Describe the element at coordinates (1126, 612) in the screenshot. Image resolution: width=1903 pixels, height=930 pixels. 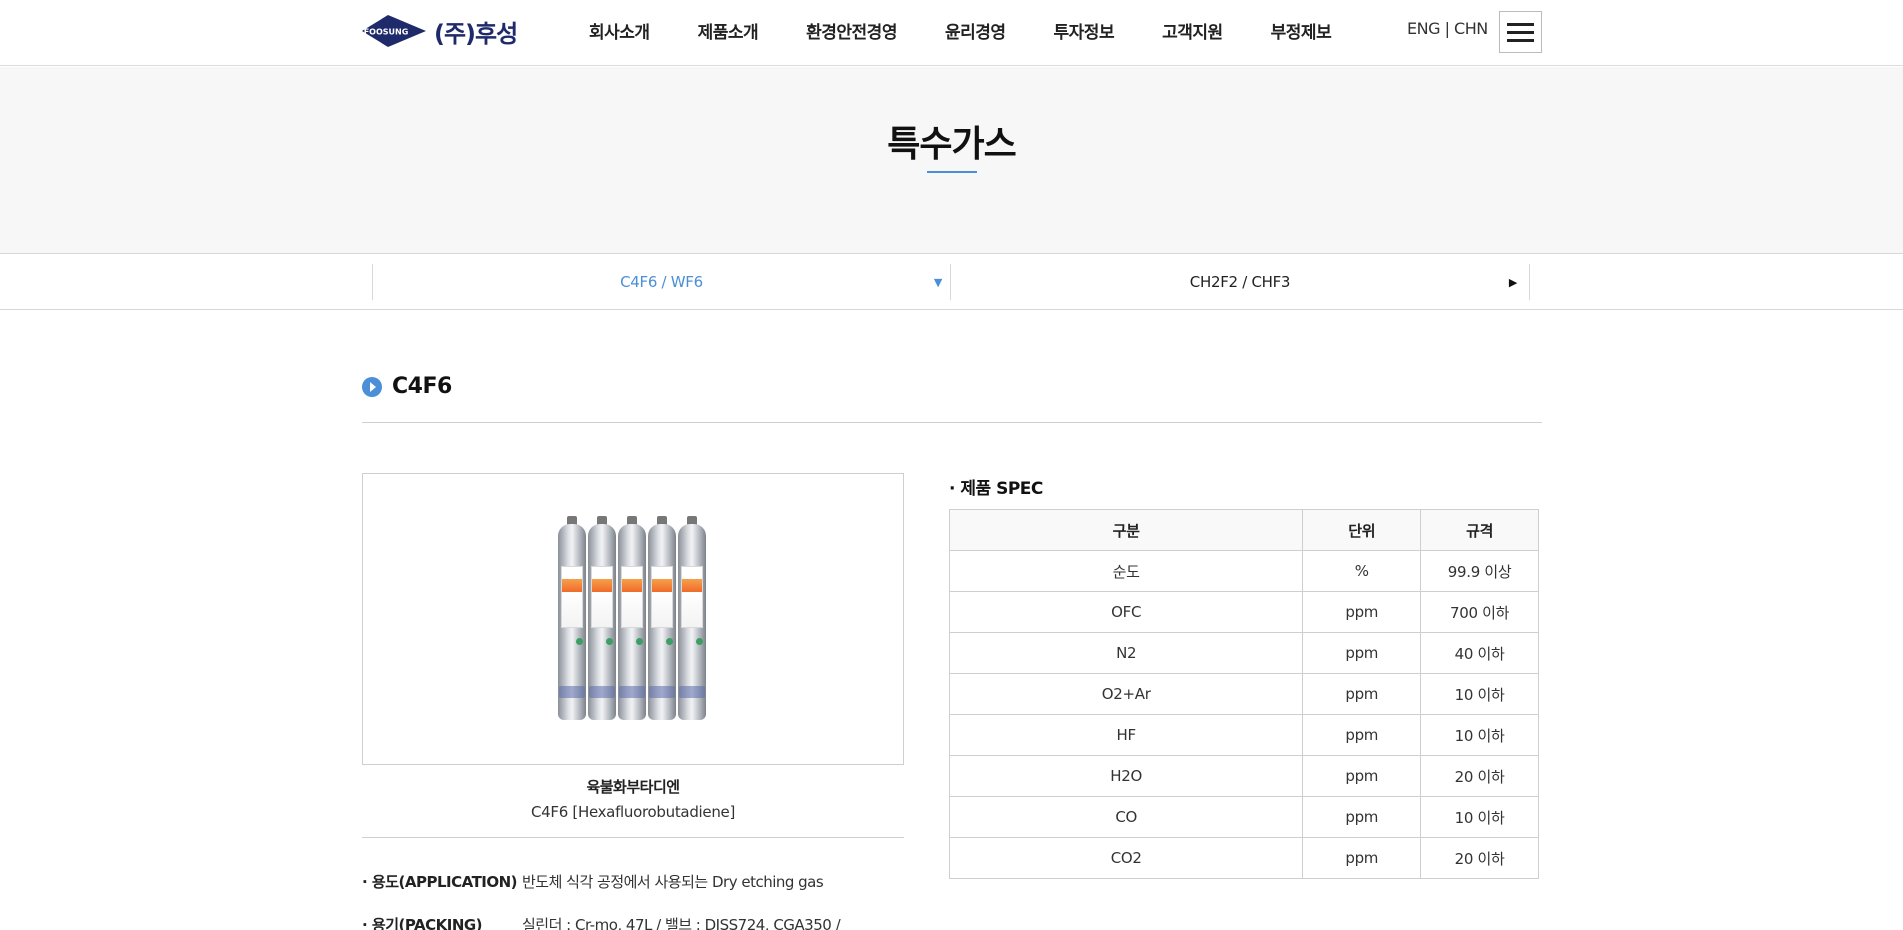
I see `spec-cell: OFC` at that location.